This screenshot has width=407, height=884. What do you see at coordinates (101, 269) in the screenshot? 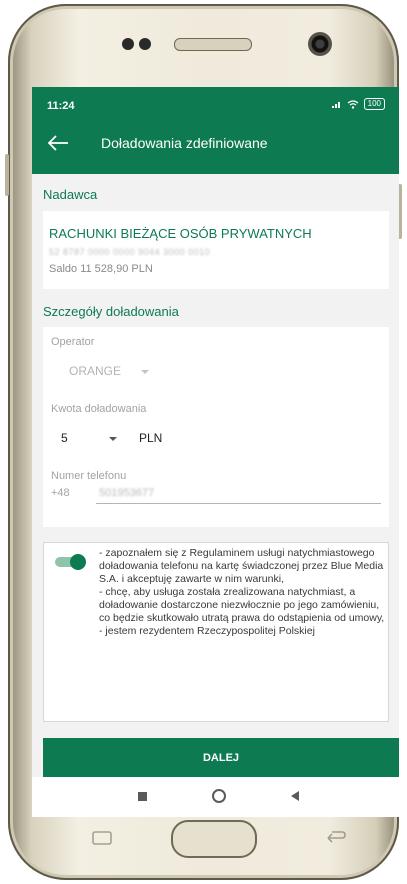
I see `account-balance: Saldo 11 528,90 PLN` at bounding box center [101, 269].